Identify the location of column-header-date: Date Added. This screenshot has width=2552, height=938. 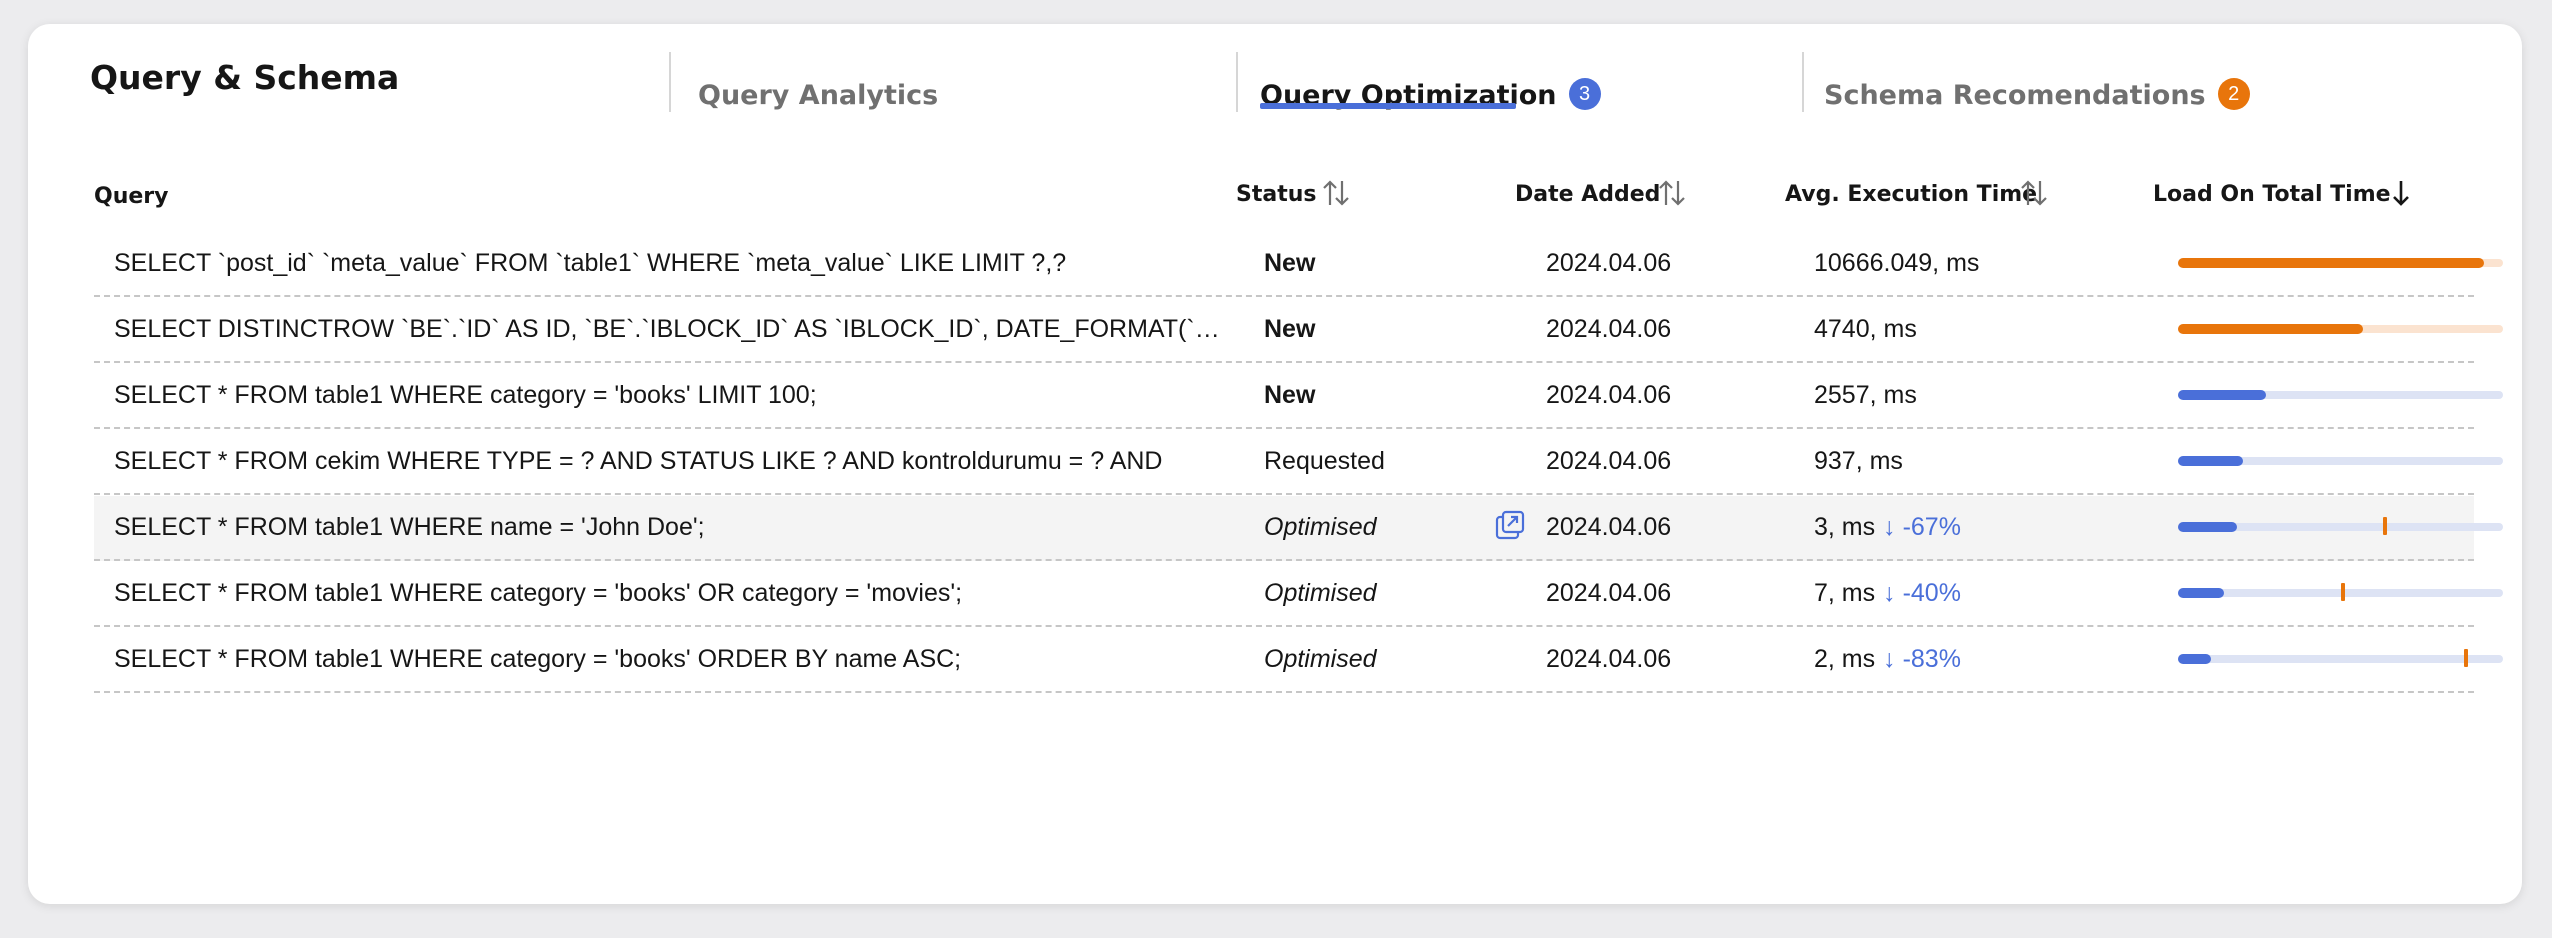
(1587, 194).